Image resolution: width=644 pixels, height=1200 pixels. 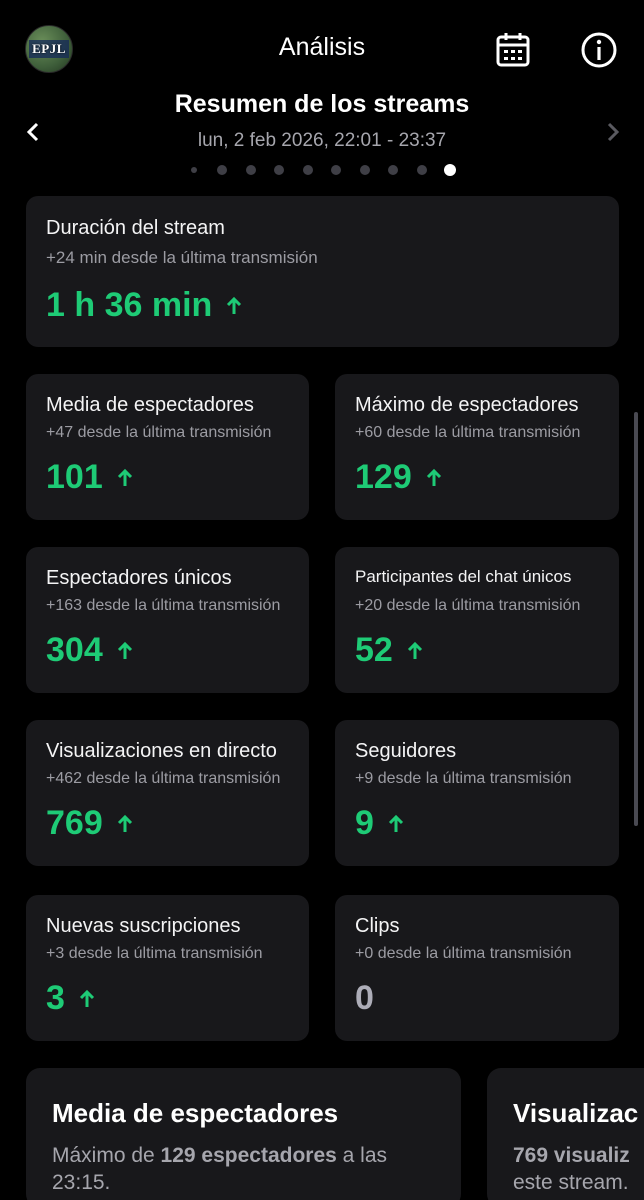 What do you see at coordinates (139, 578) in the screenshot?
I see `card-title: Espectadores únicos` at bounding box center [139, 578].